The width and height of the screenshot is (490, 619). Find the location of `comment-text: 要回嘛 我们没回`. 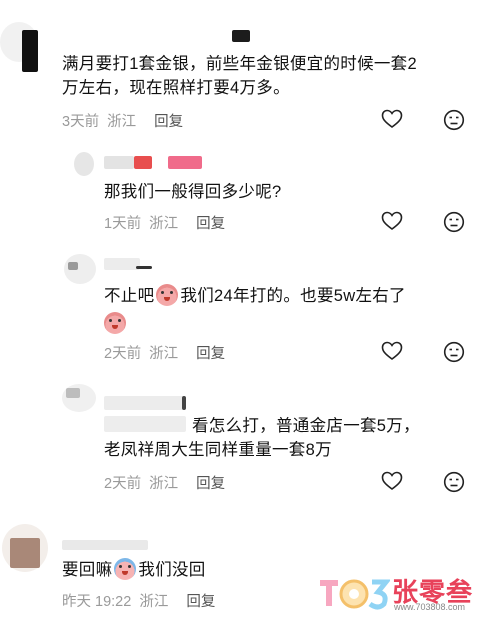

comment-text: 要回嘛 我们没回 is located at coordinates (134, 570).